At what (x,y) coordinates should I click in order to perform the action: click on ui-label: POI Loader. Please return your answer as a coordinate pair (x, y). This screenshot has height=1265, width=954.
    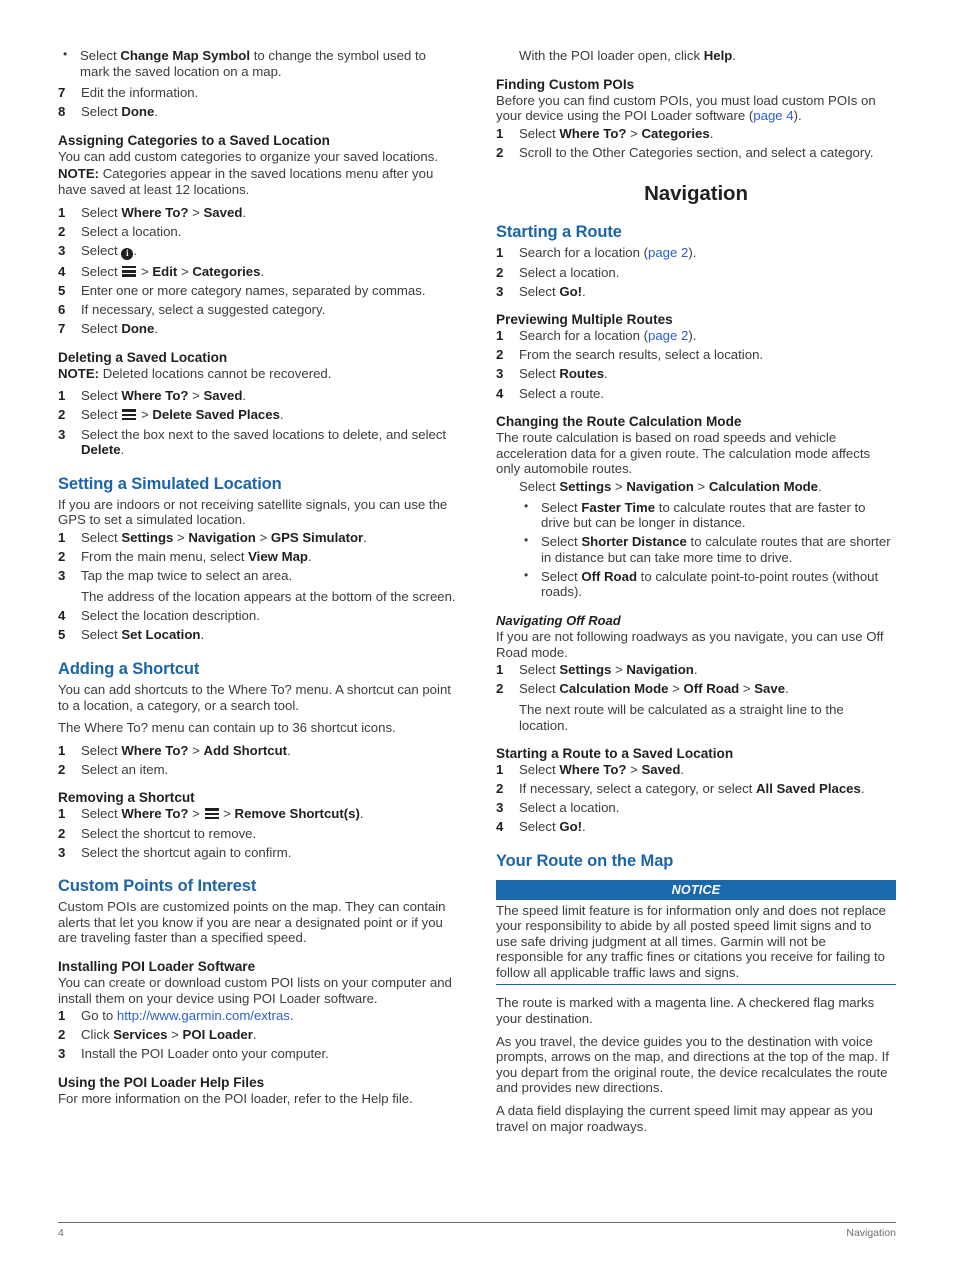
    Looking at the image, I should click on (217, 1035).